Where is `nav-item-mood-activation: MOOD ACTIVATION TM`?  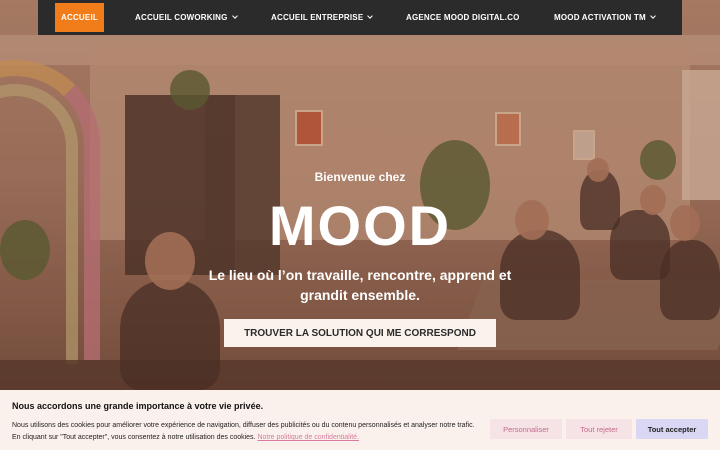 nav-item-mood-activation: MOOD ACTIVATION TM is located at coordinates (605, 17).